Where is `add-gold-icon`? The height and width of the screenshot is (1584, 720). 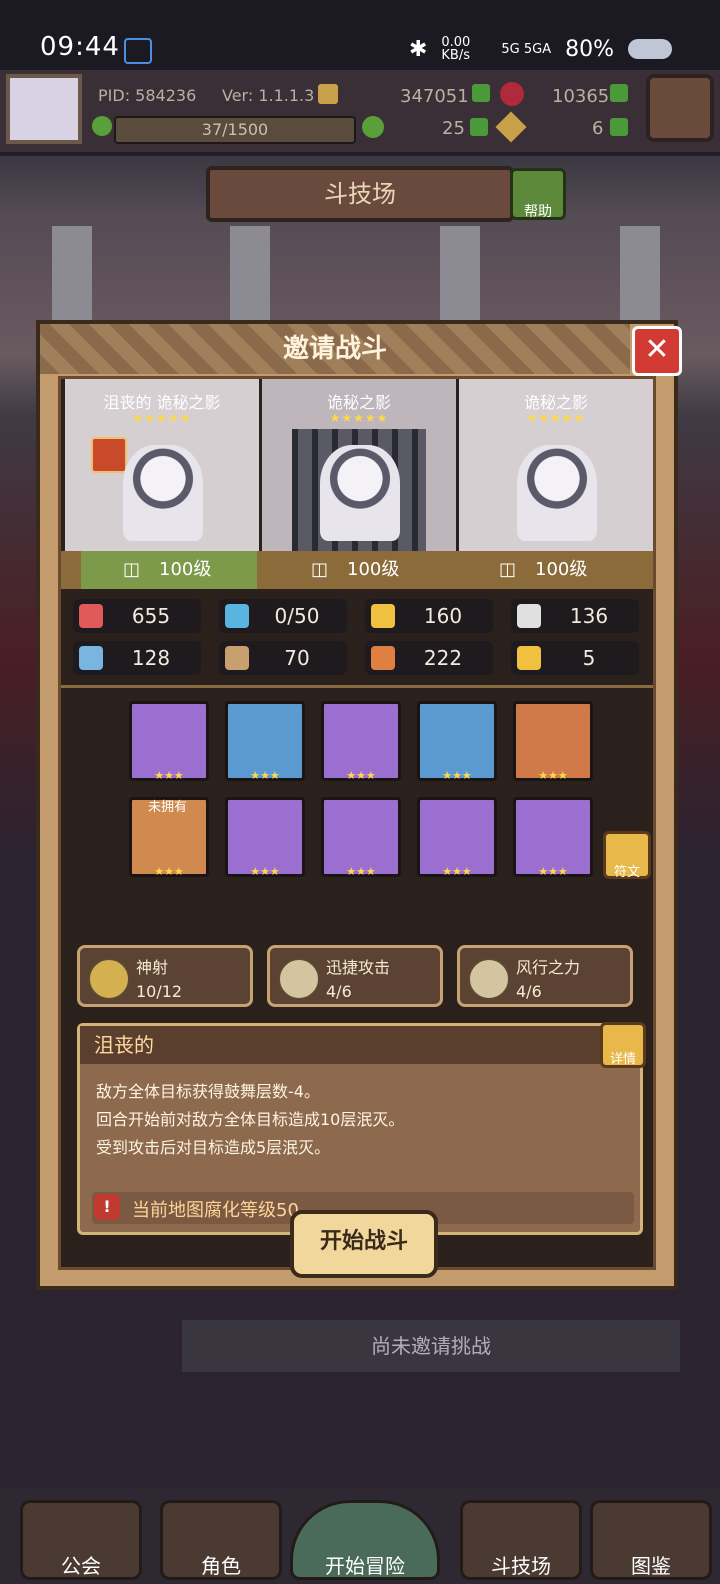
add-gold-icon is located at coordinates (481, 93).